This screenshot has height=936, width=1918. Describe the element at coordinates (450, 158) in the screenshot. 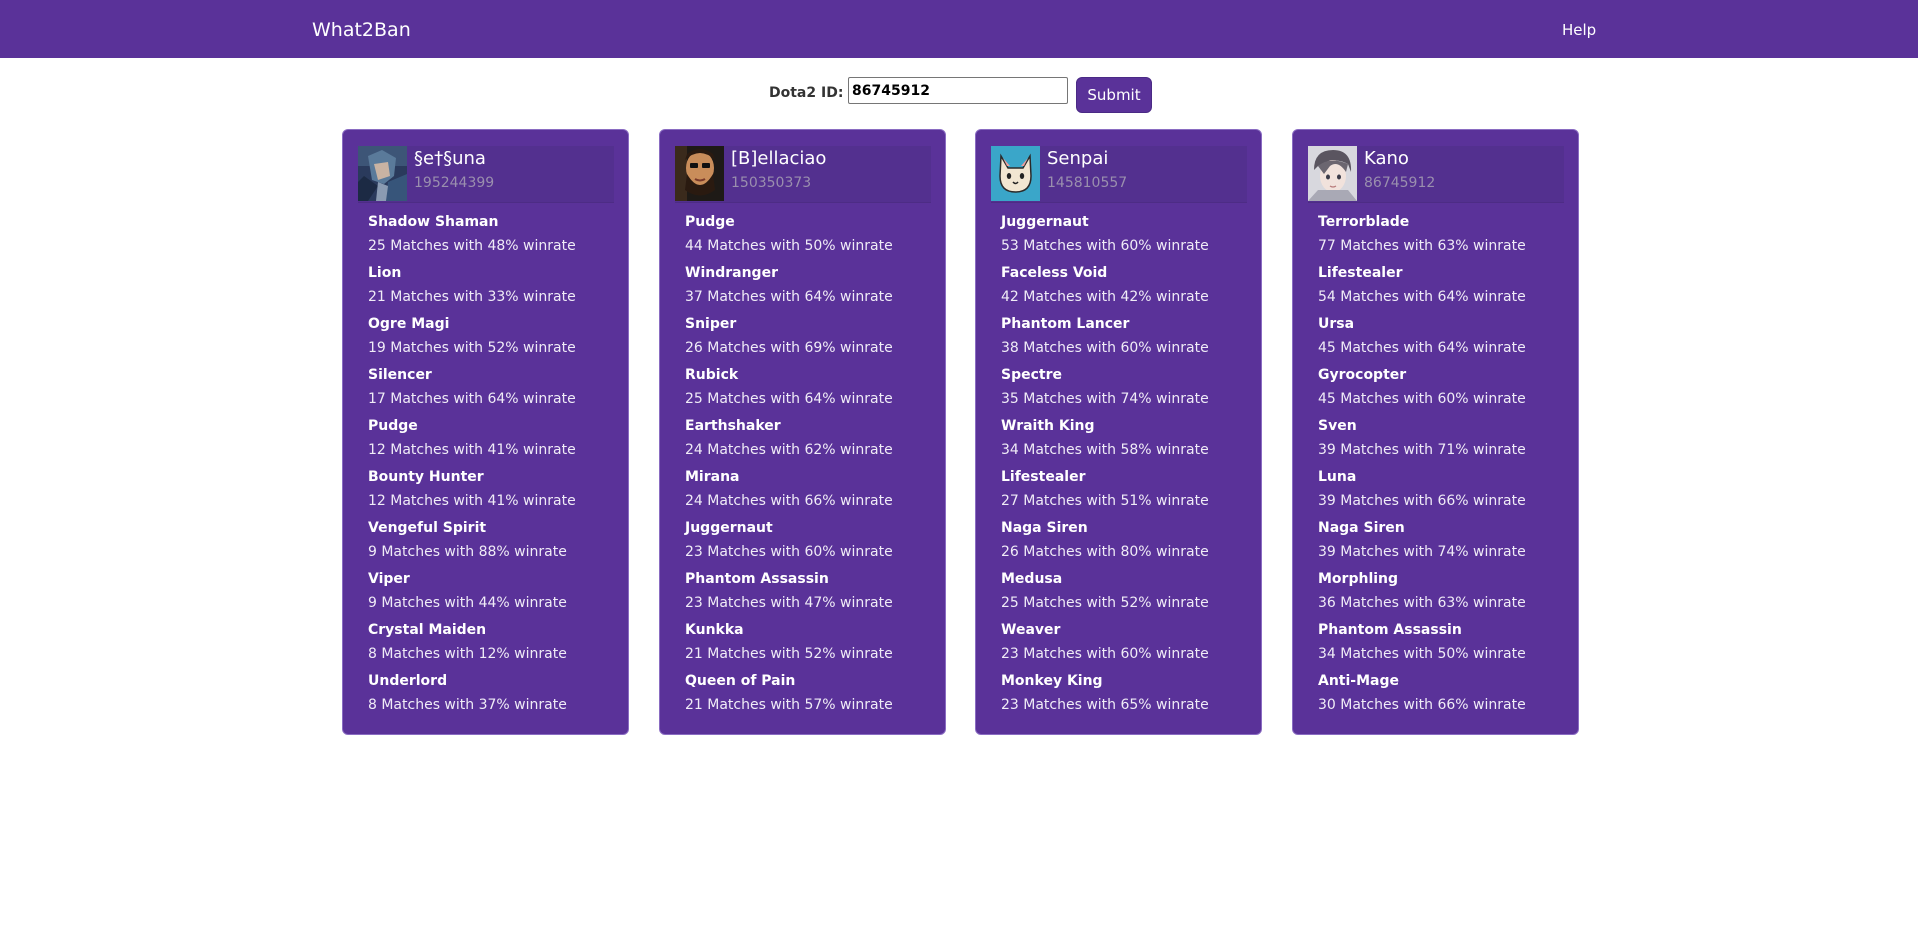

I see `player-name: §e†§una` at that location.